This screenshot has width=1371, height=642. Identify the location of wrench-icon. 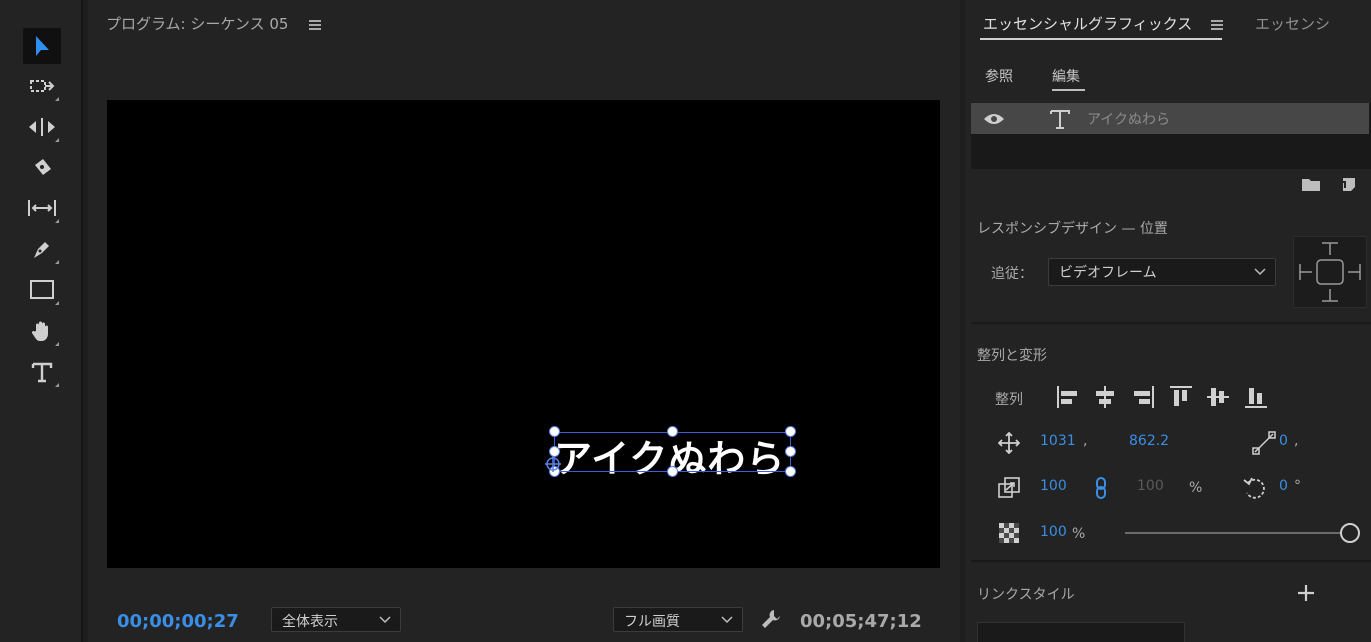
(771, 619).